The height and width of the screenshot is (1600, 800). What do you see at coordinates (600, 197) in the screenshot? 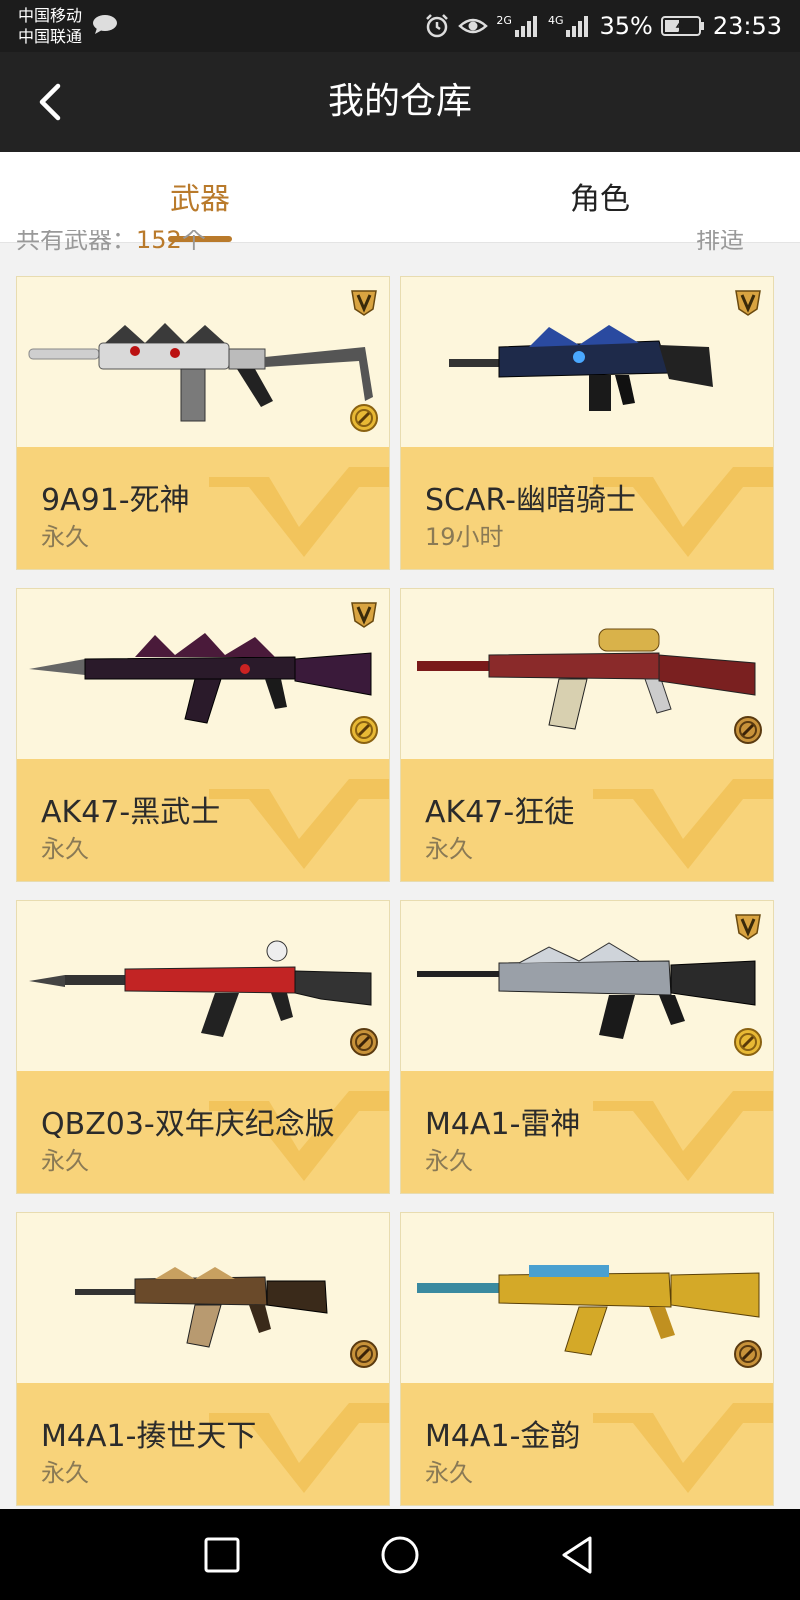
I see `tab-characters: 角色` at bounding box center [600, 197].